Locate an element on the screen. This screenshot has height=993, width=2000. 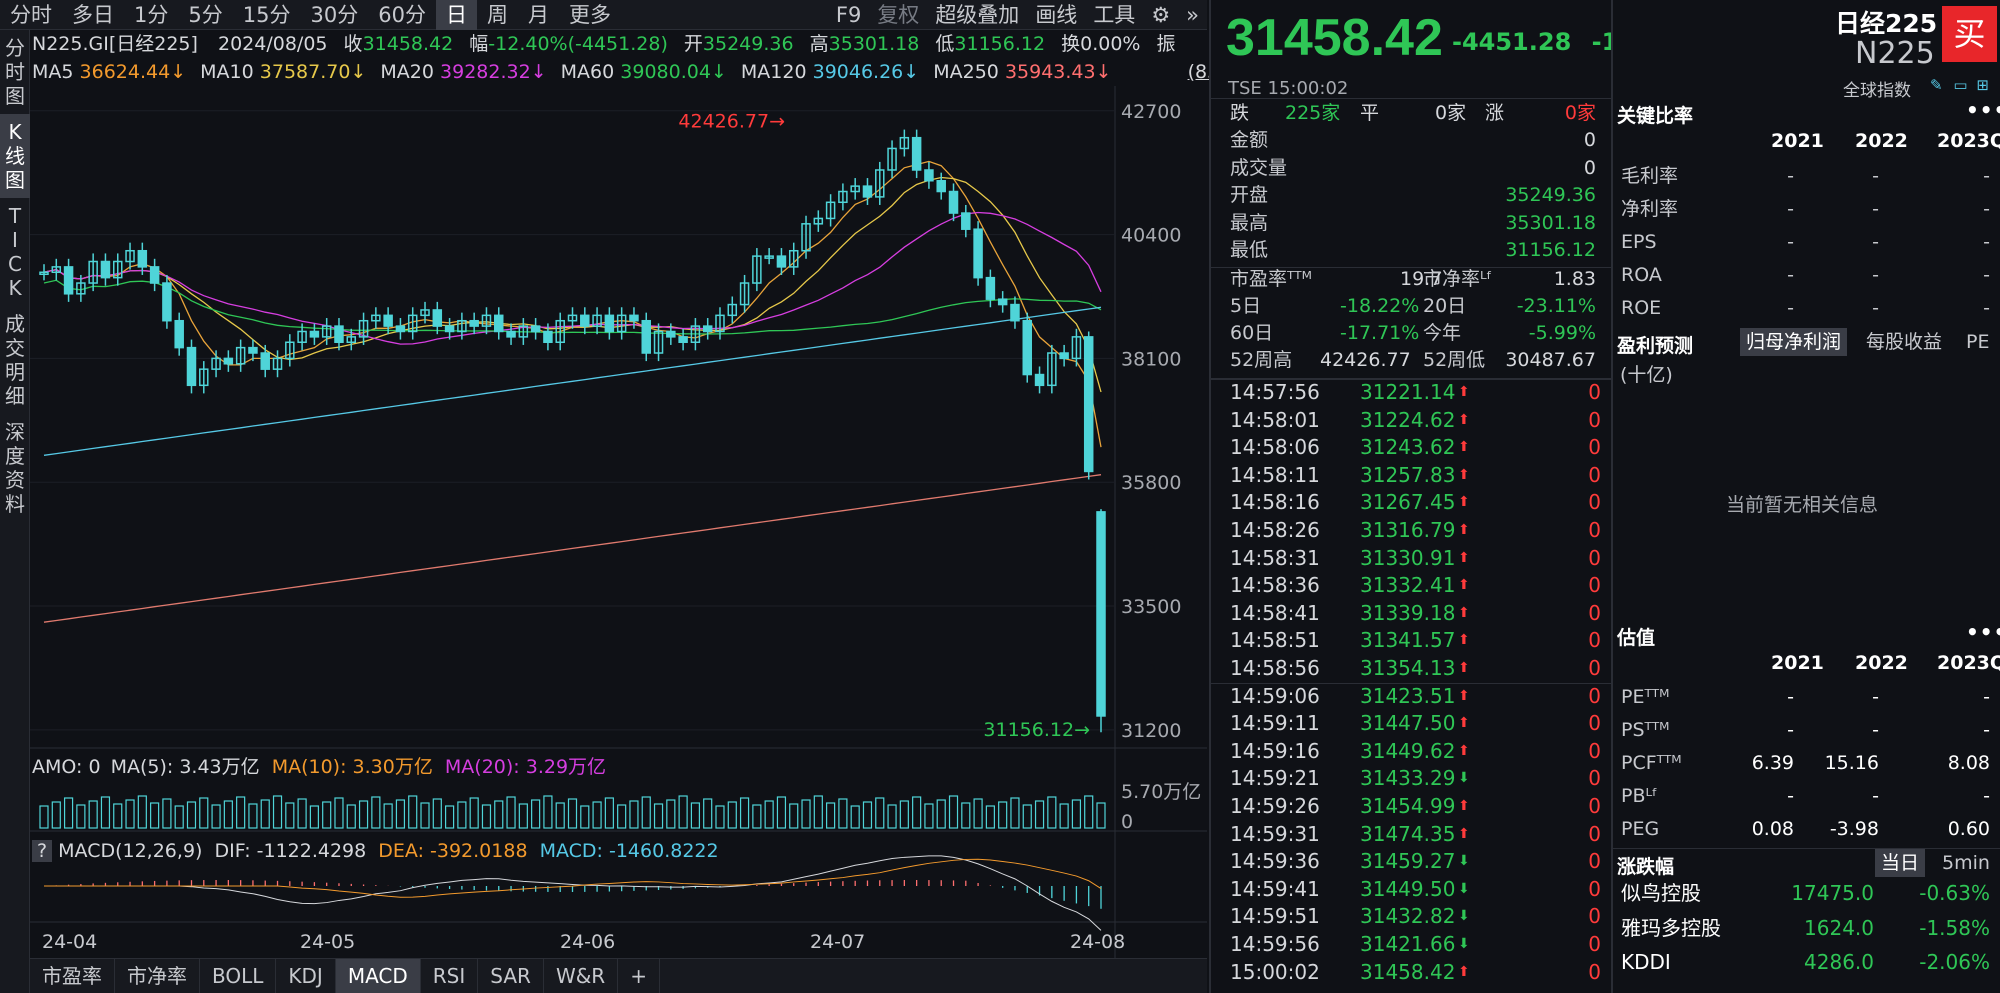
buy-button: 买 is located at coordinates (1969, 34).